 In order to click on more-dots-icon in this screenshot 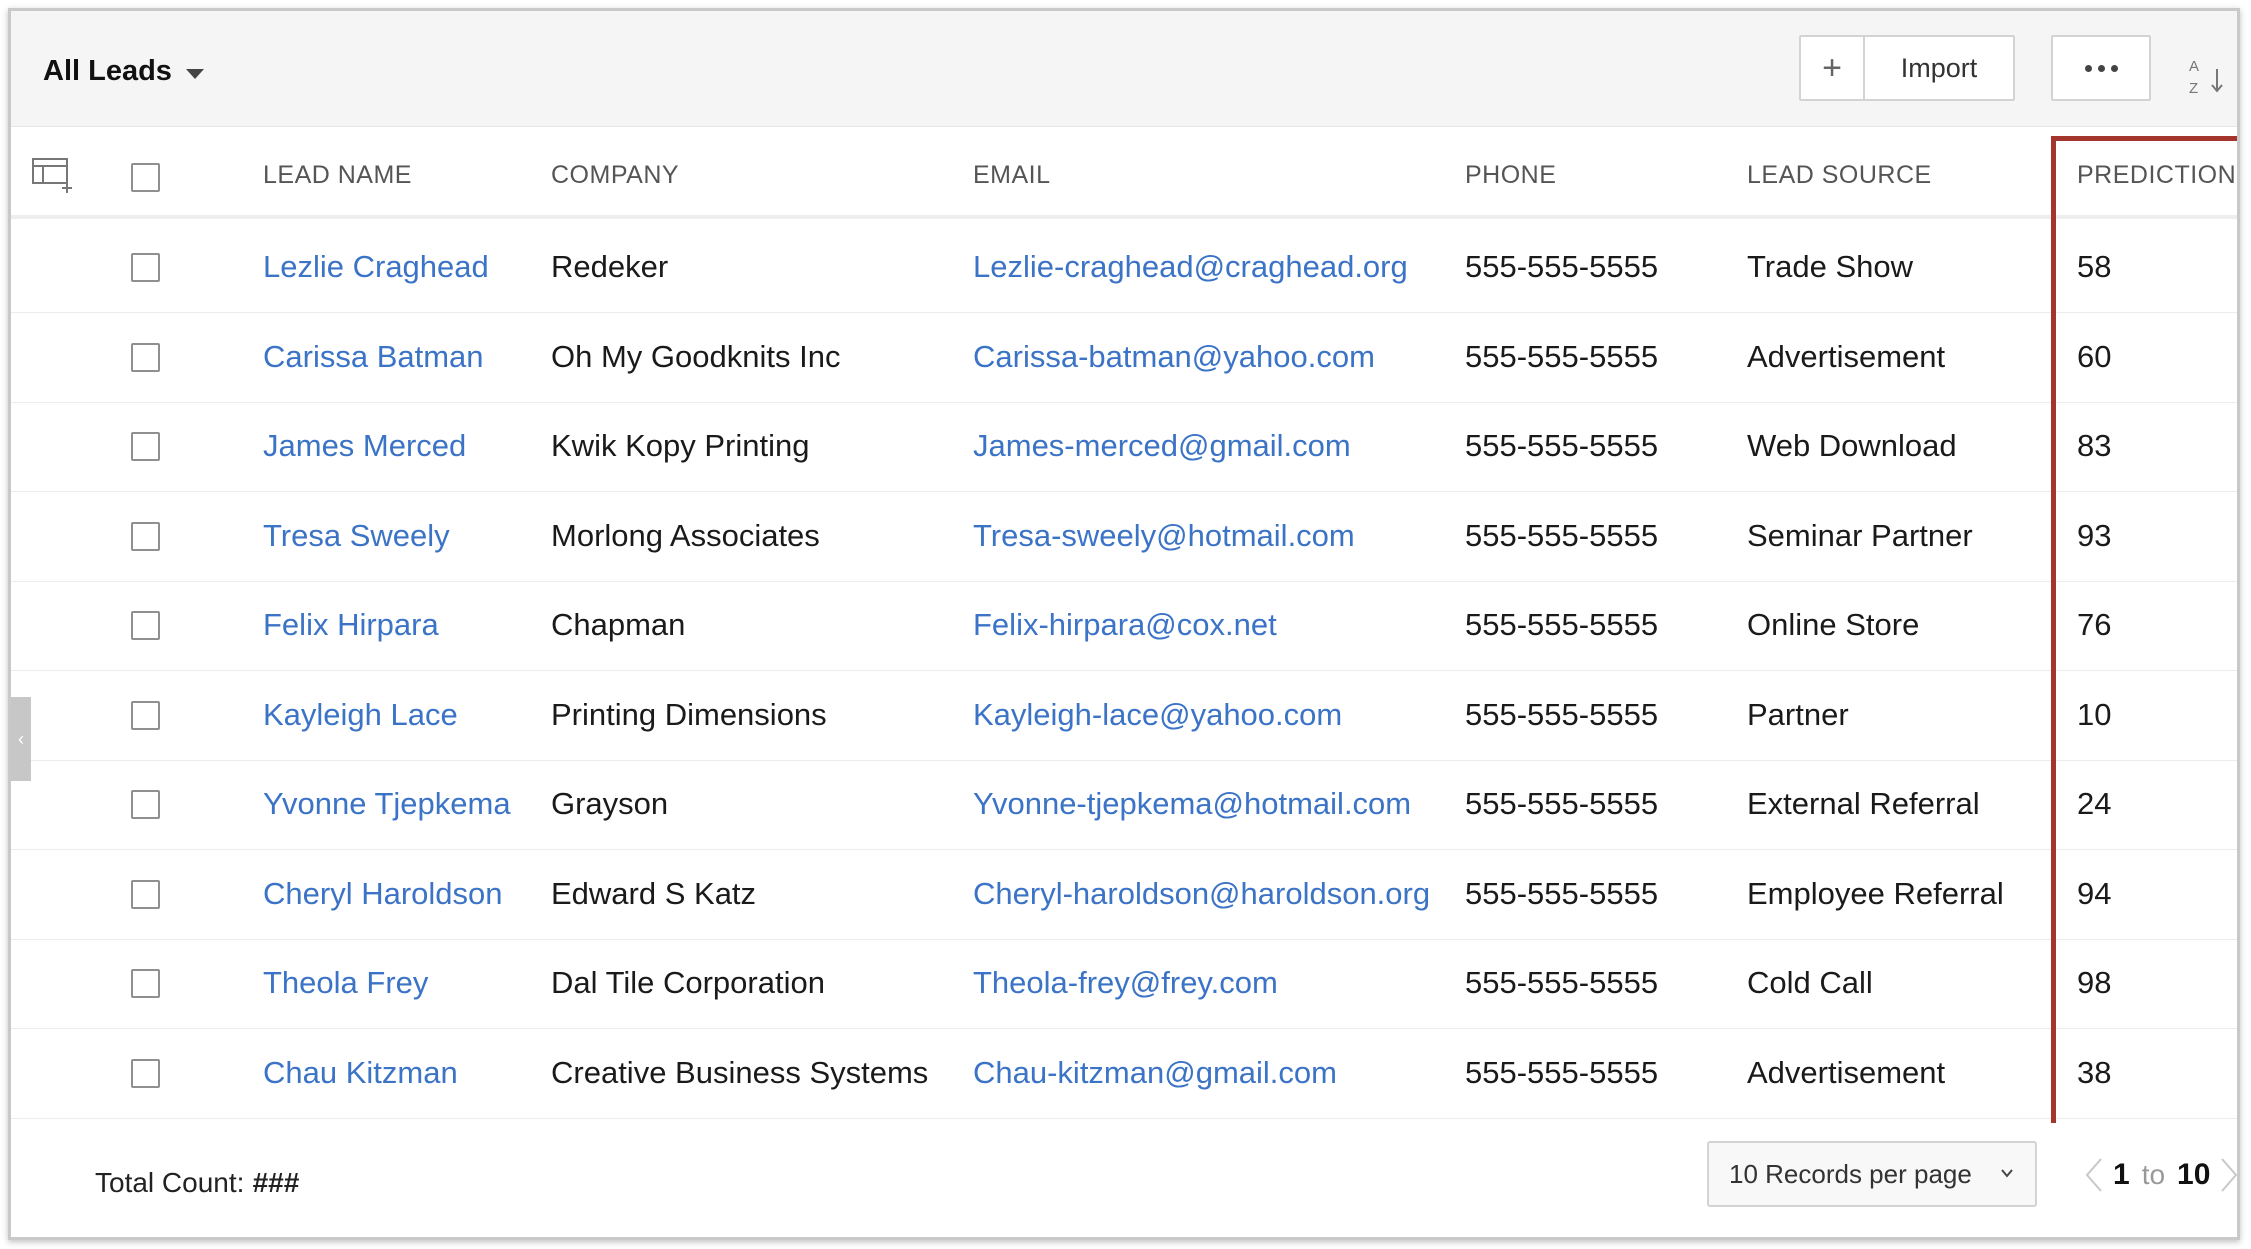, I will do `click(2088, 68)`.